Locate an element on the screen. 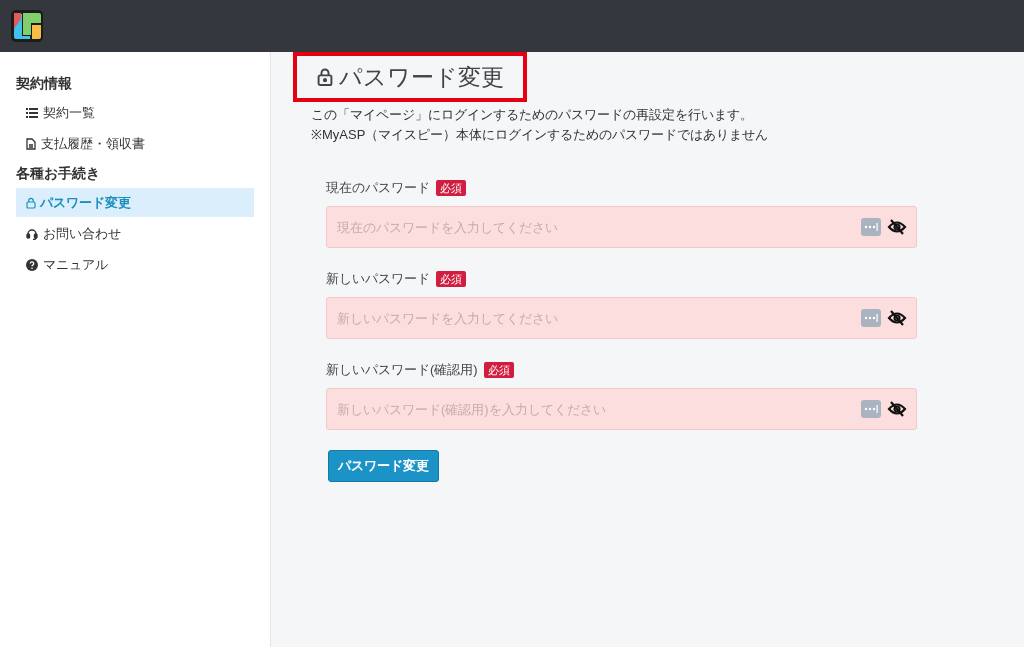 The image size is (1024, 647). headset-icon is located at coordinates (32, 233).